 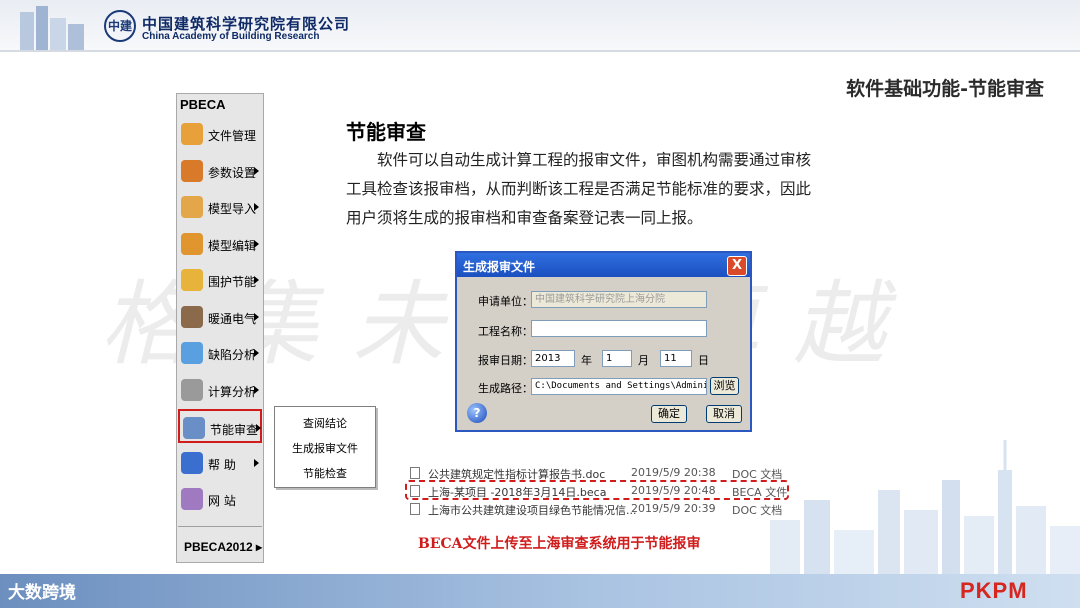 What do you see at coordinates (218, 547) in the screenshot?
I see `sidebar-bottom-label: PBECA2012` at bounding box center [218, 547].